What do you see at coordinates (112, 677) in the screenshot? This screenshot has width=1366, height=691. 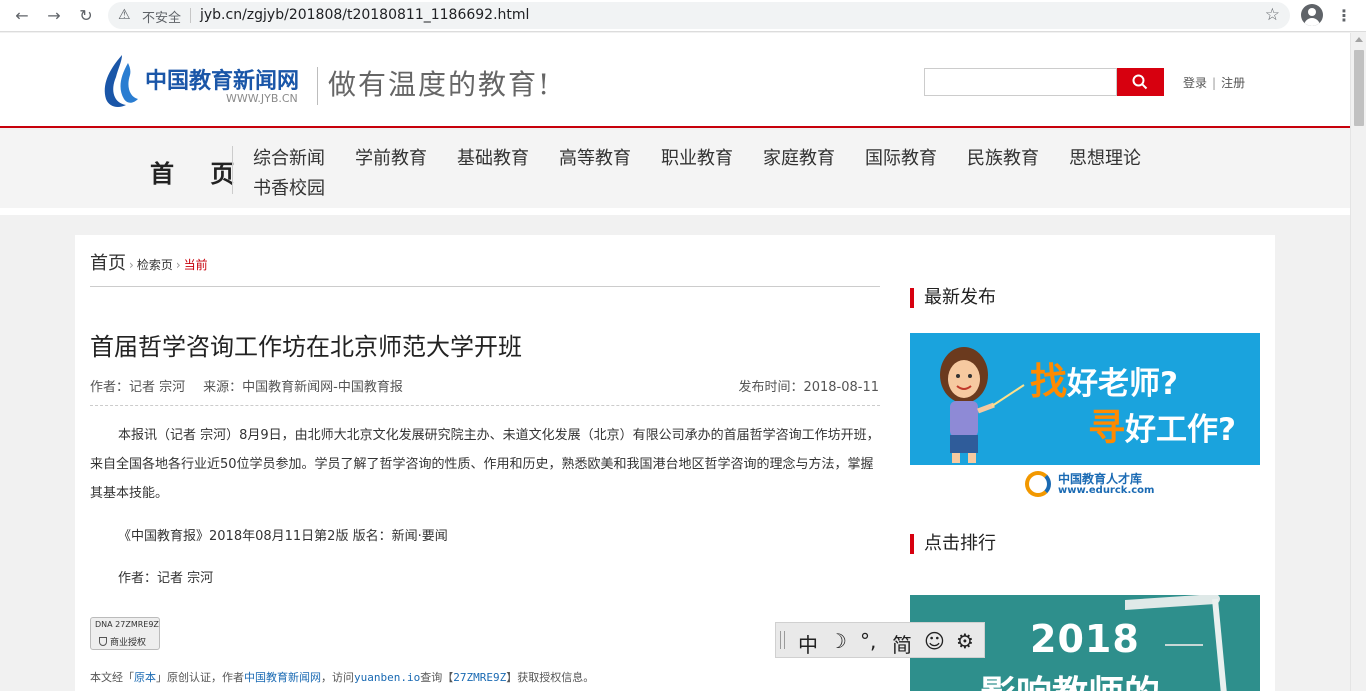 I see `copyright-text: 本文经「` at bounding box center [112, 677].